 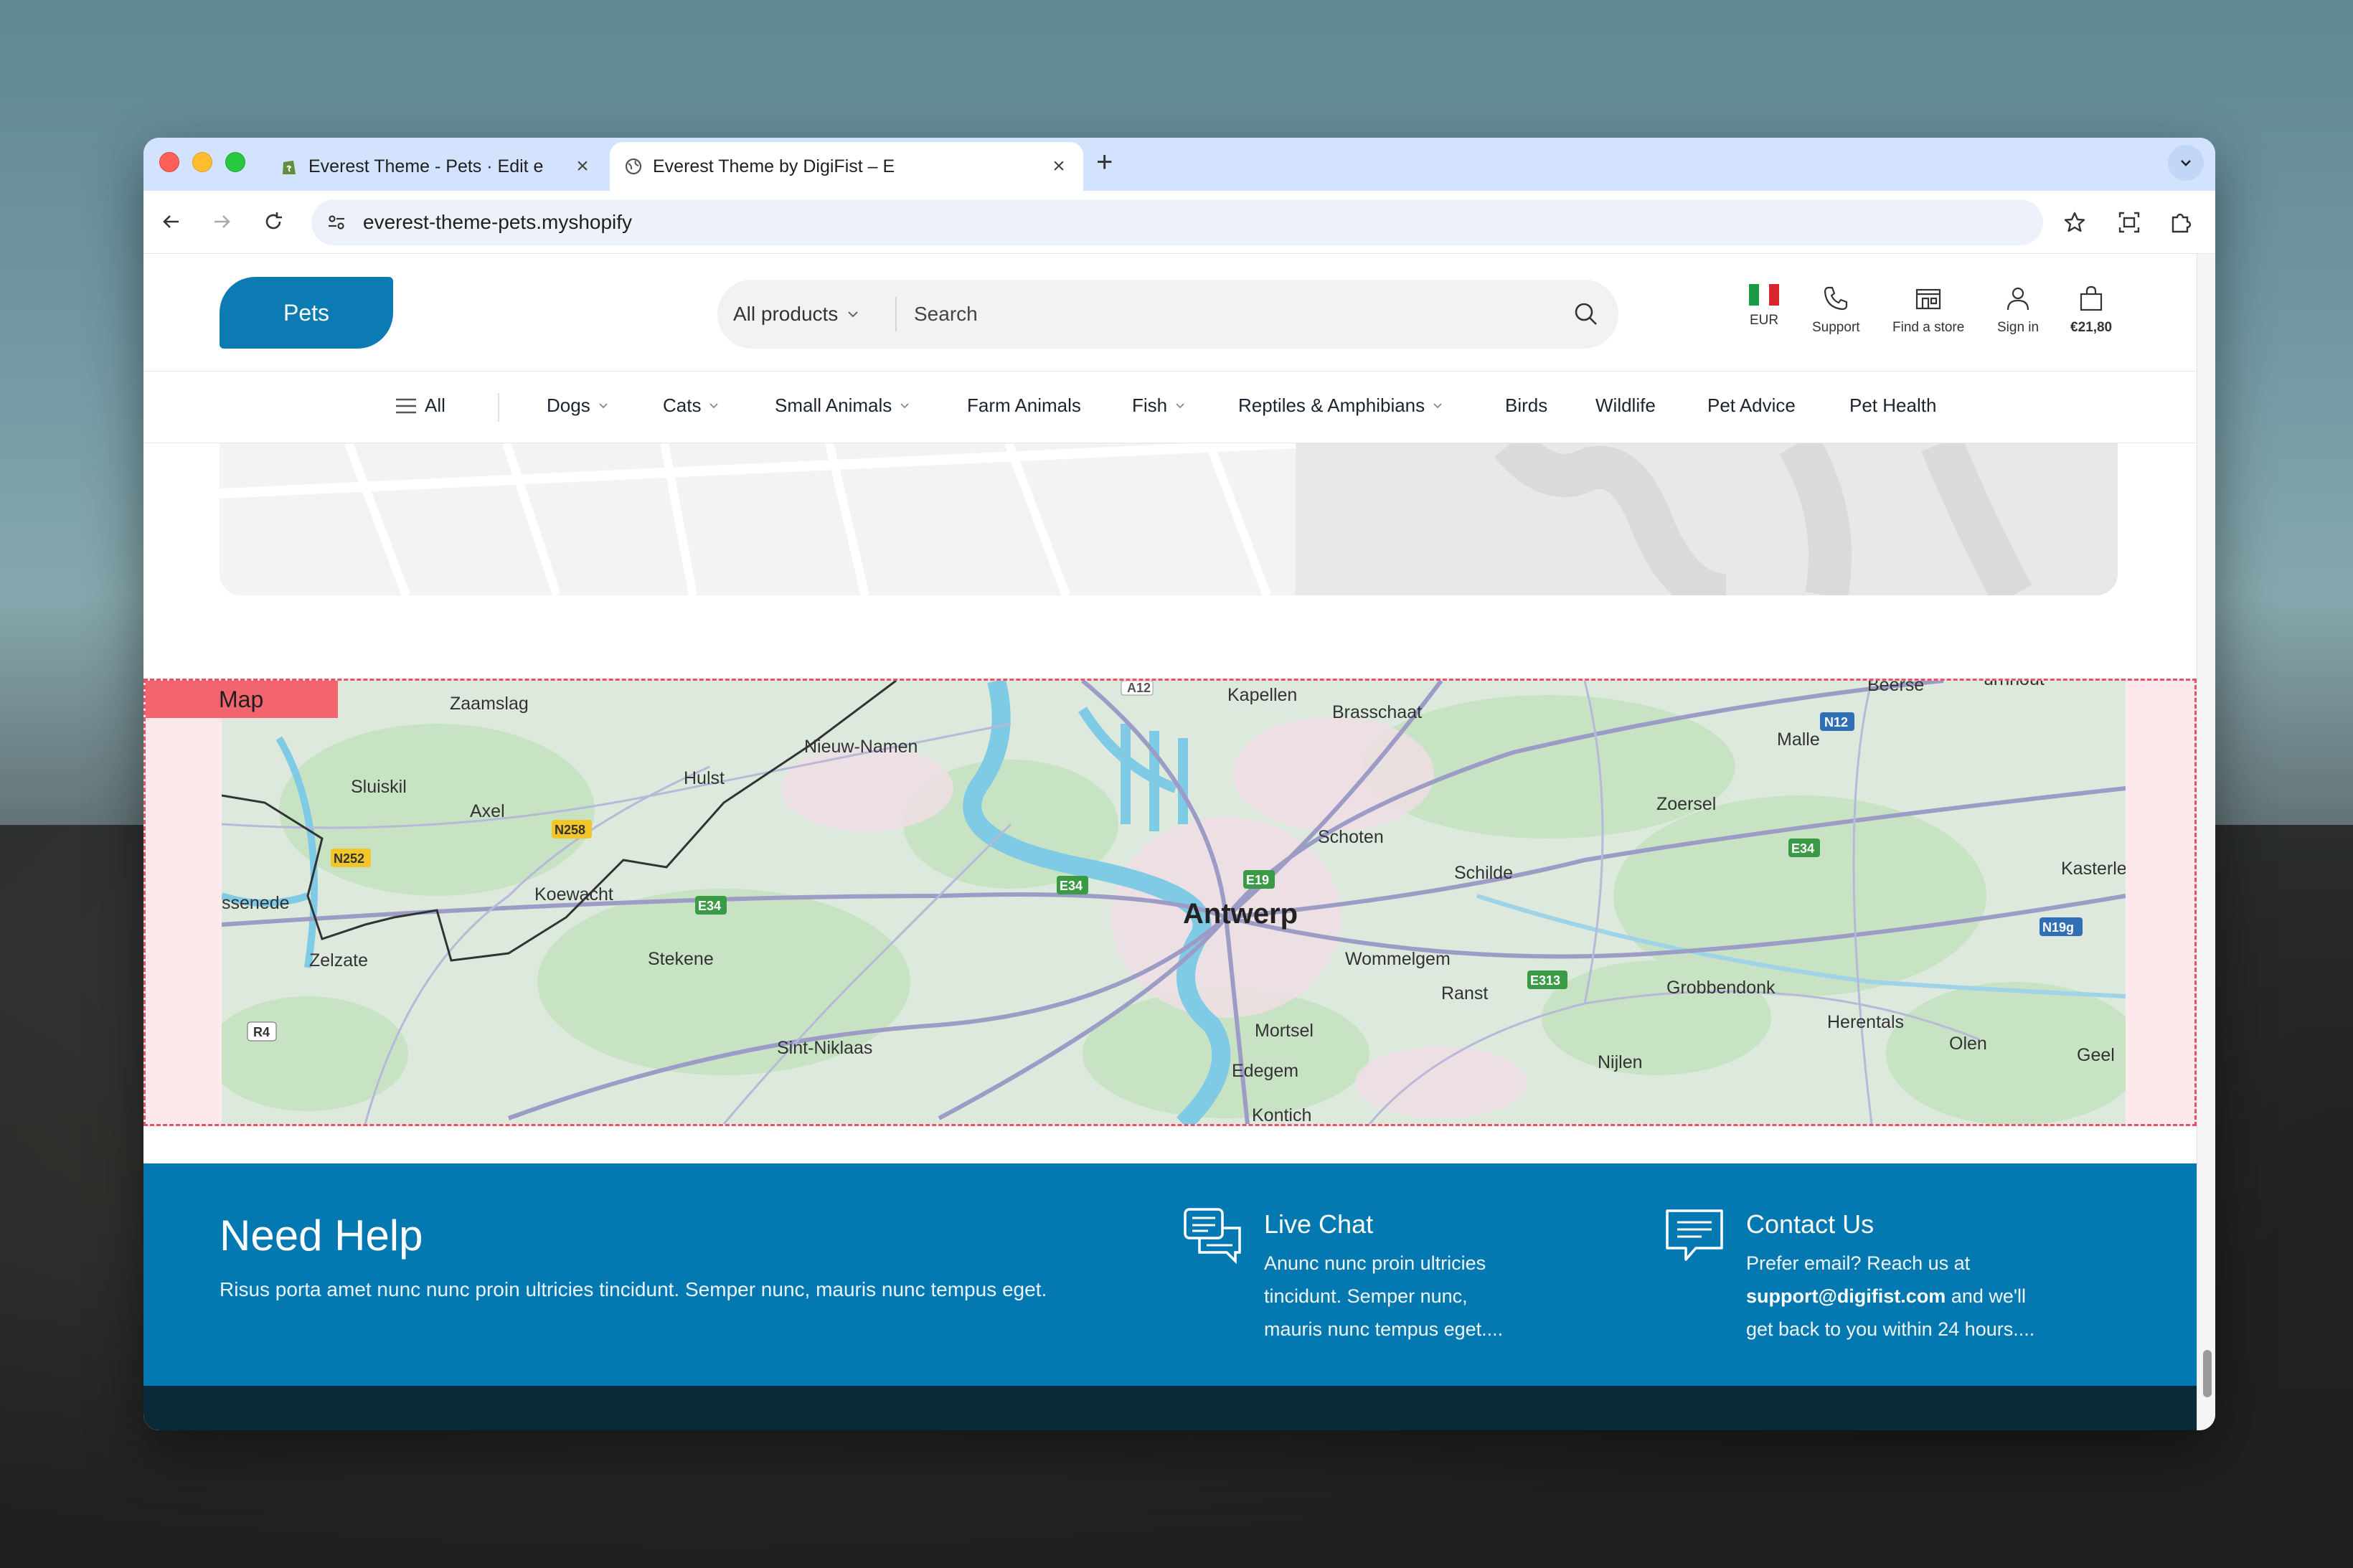 What do you see at coordinates (1398, 959) in the screenshot?
I see `svg-text: Wommelgem` at bounding box center [1398, 959].